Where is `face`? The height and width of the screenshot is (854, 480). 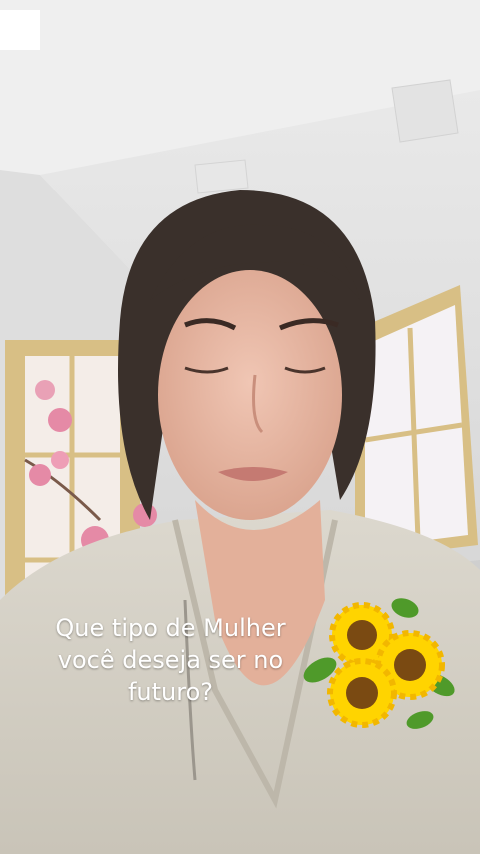
face is located at coordinates (250, 395).